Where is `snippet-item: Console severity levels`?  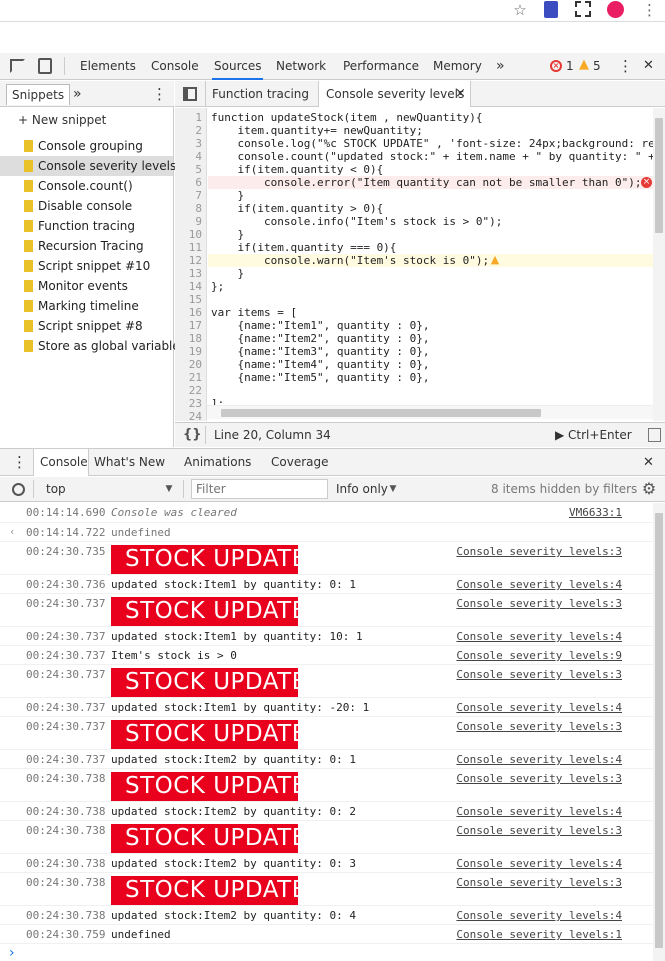 snippet-item: Console severity levels is located at coordinates (88, 166).